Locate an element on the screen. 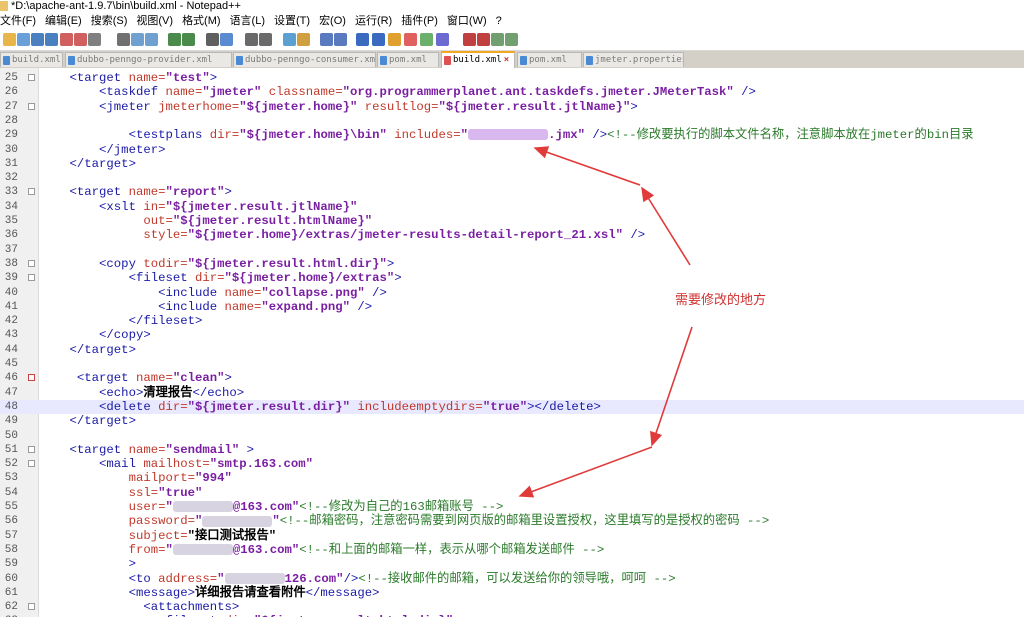 The image size is (1024, 617). arrow-to-user is located at coordinates (585, 472).